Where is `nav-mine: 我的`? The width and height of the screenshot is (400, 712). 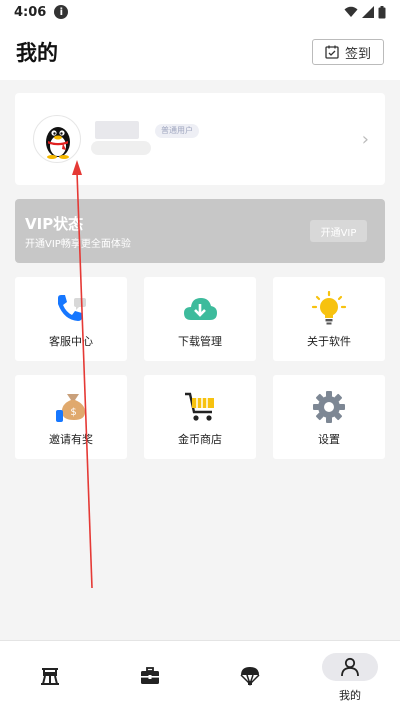
nav-mine: 我的 is located at coordinates (350, 676).